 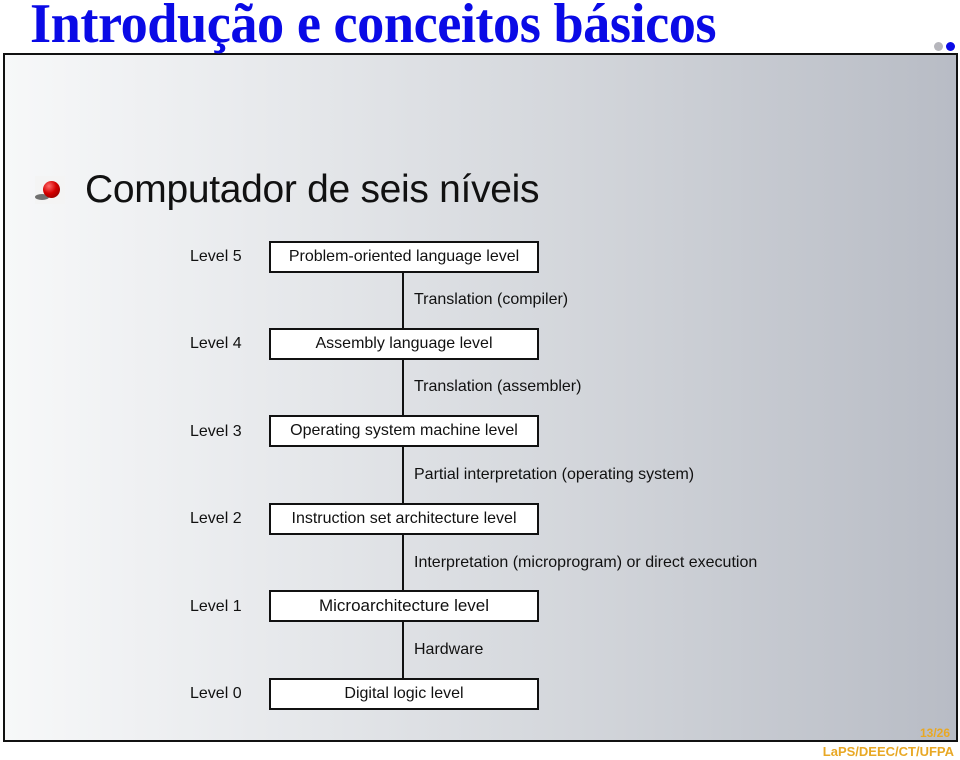 I want to click on transition-label: Hardware, so click(x=449, y=649).